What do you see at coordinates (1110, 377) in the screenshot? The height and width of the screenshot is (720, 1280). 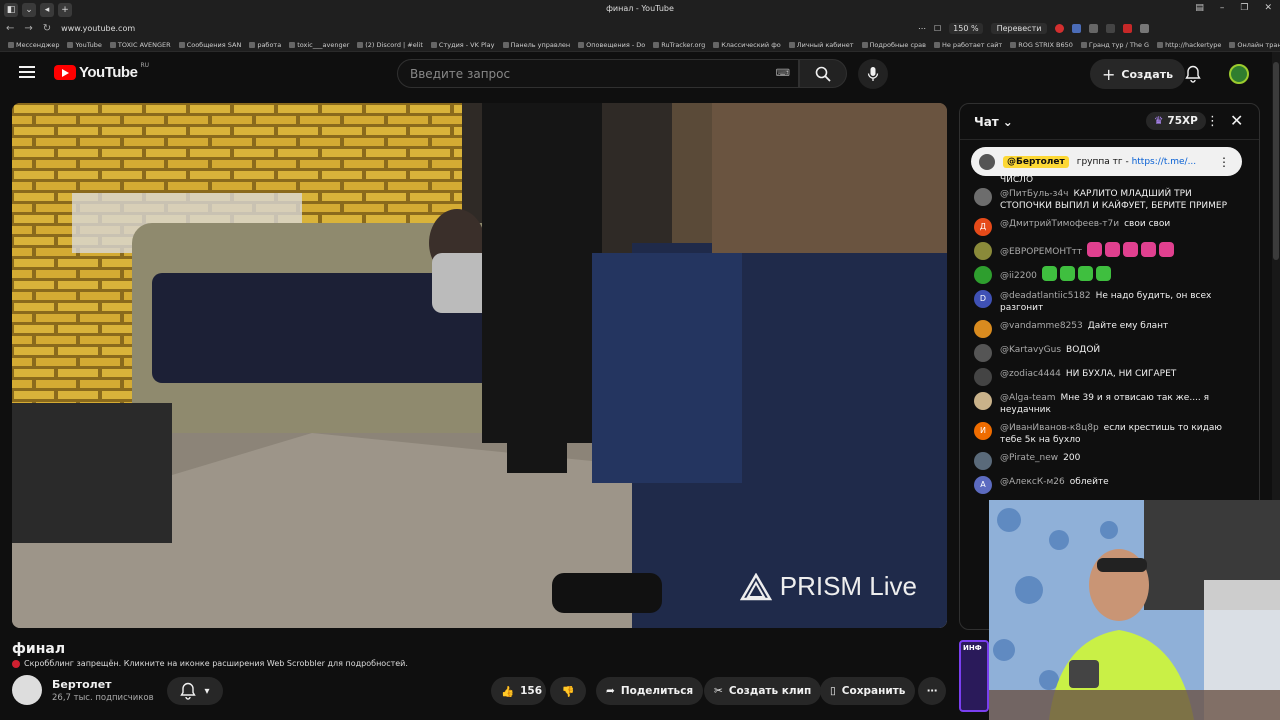 I see `chat-message: @zodiac4444 НИ БУХЛА, НИ СИГАРЕТ` at bounding box center [1110, 377].